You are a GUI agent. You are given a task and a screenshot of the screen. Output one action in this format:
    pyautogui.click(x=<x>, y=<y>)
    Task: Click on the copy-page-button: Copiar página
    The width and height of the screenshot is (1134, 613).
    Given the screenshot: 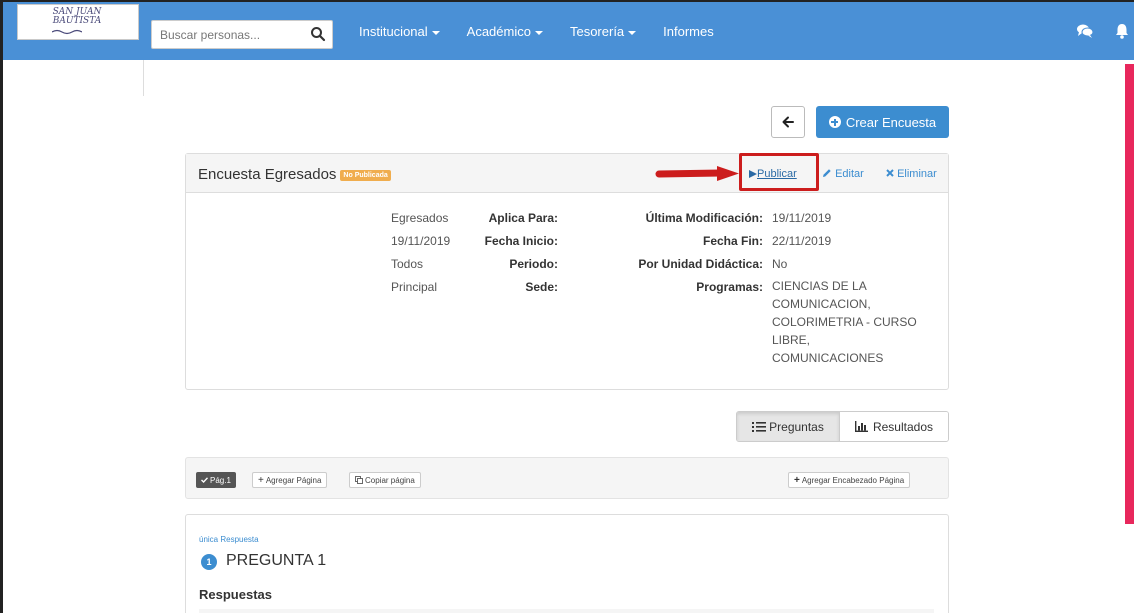 What is the action you would take?
    pyautogui.click(x=385, y=480)
    